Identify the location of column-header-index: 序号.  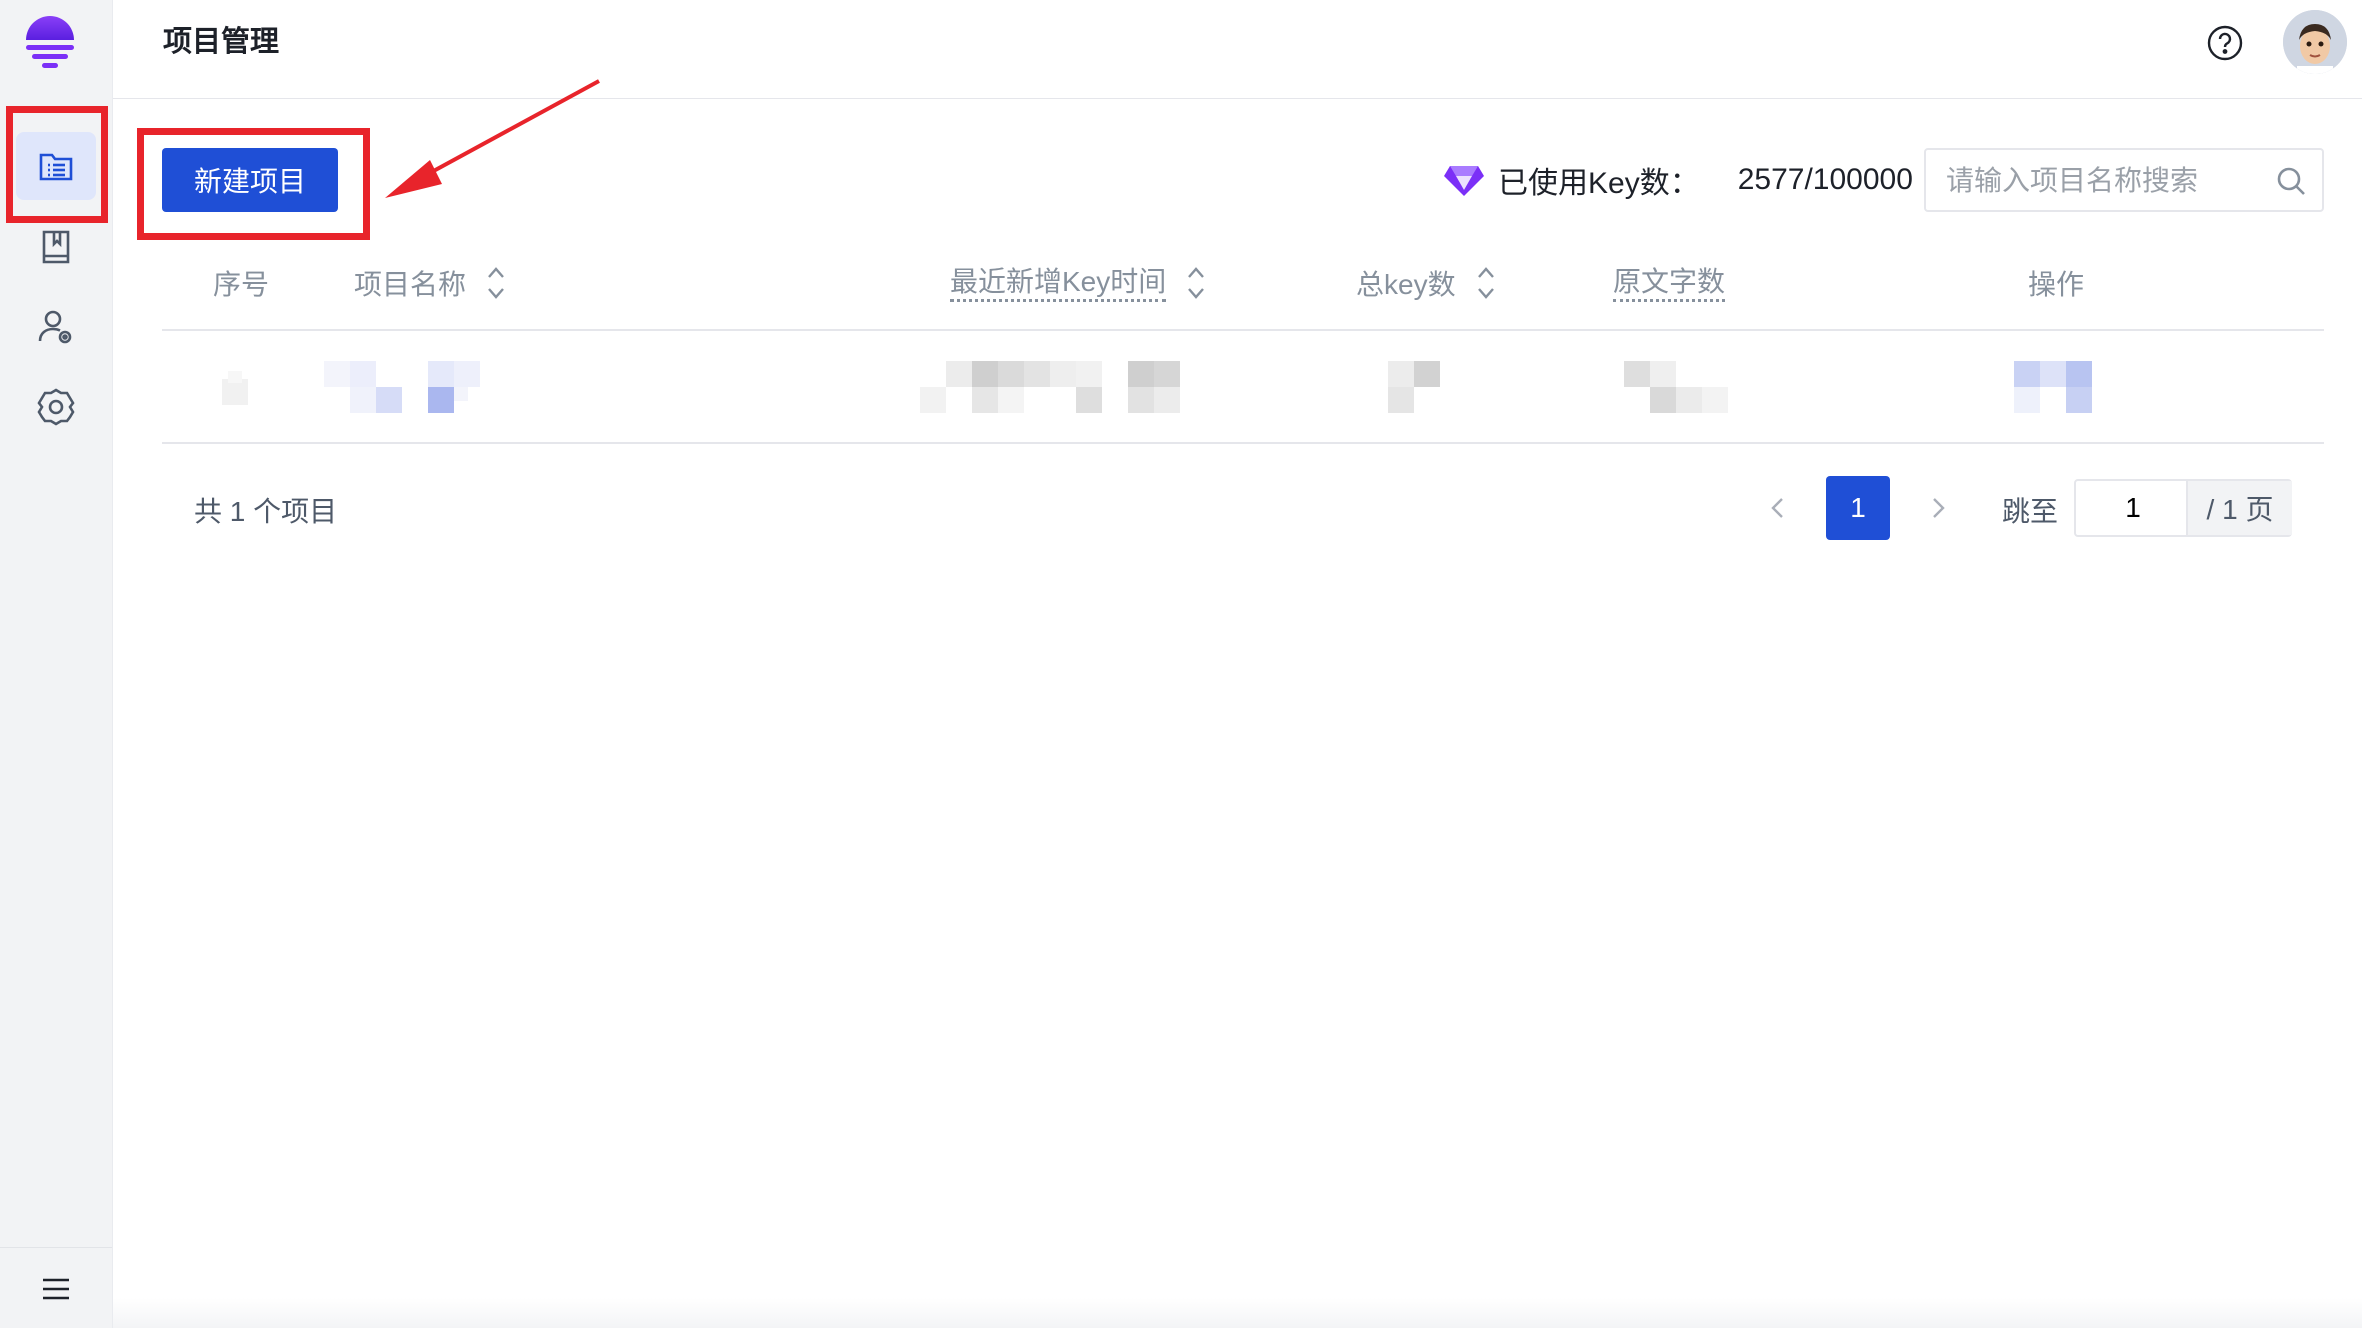
(241, 283).